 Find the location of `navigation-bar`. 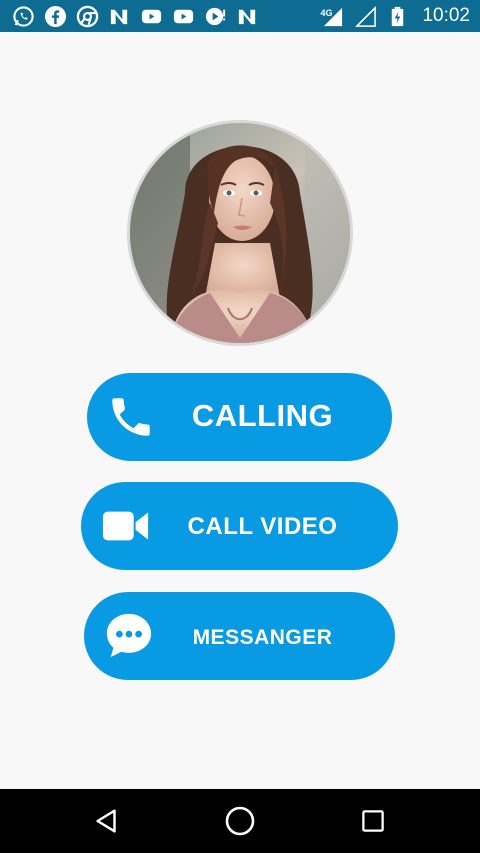

navigation-bar is located at coordinates (240, 821).